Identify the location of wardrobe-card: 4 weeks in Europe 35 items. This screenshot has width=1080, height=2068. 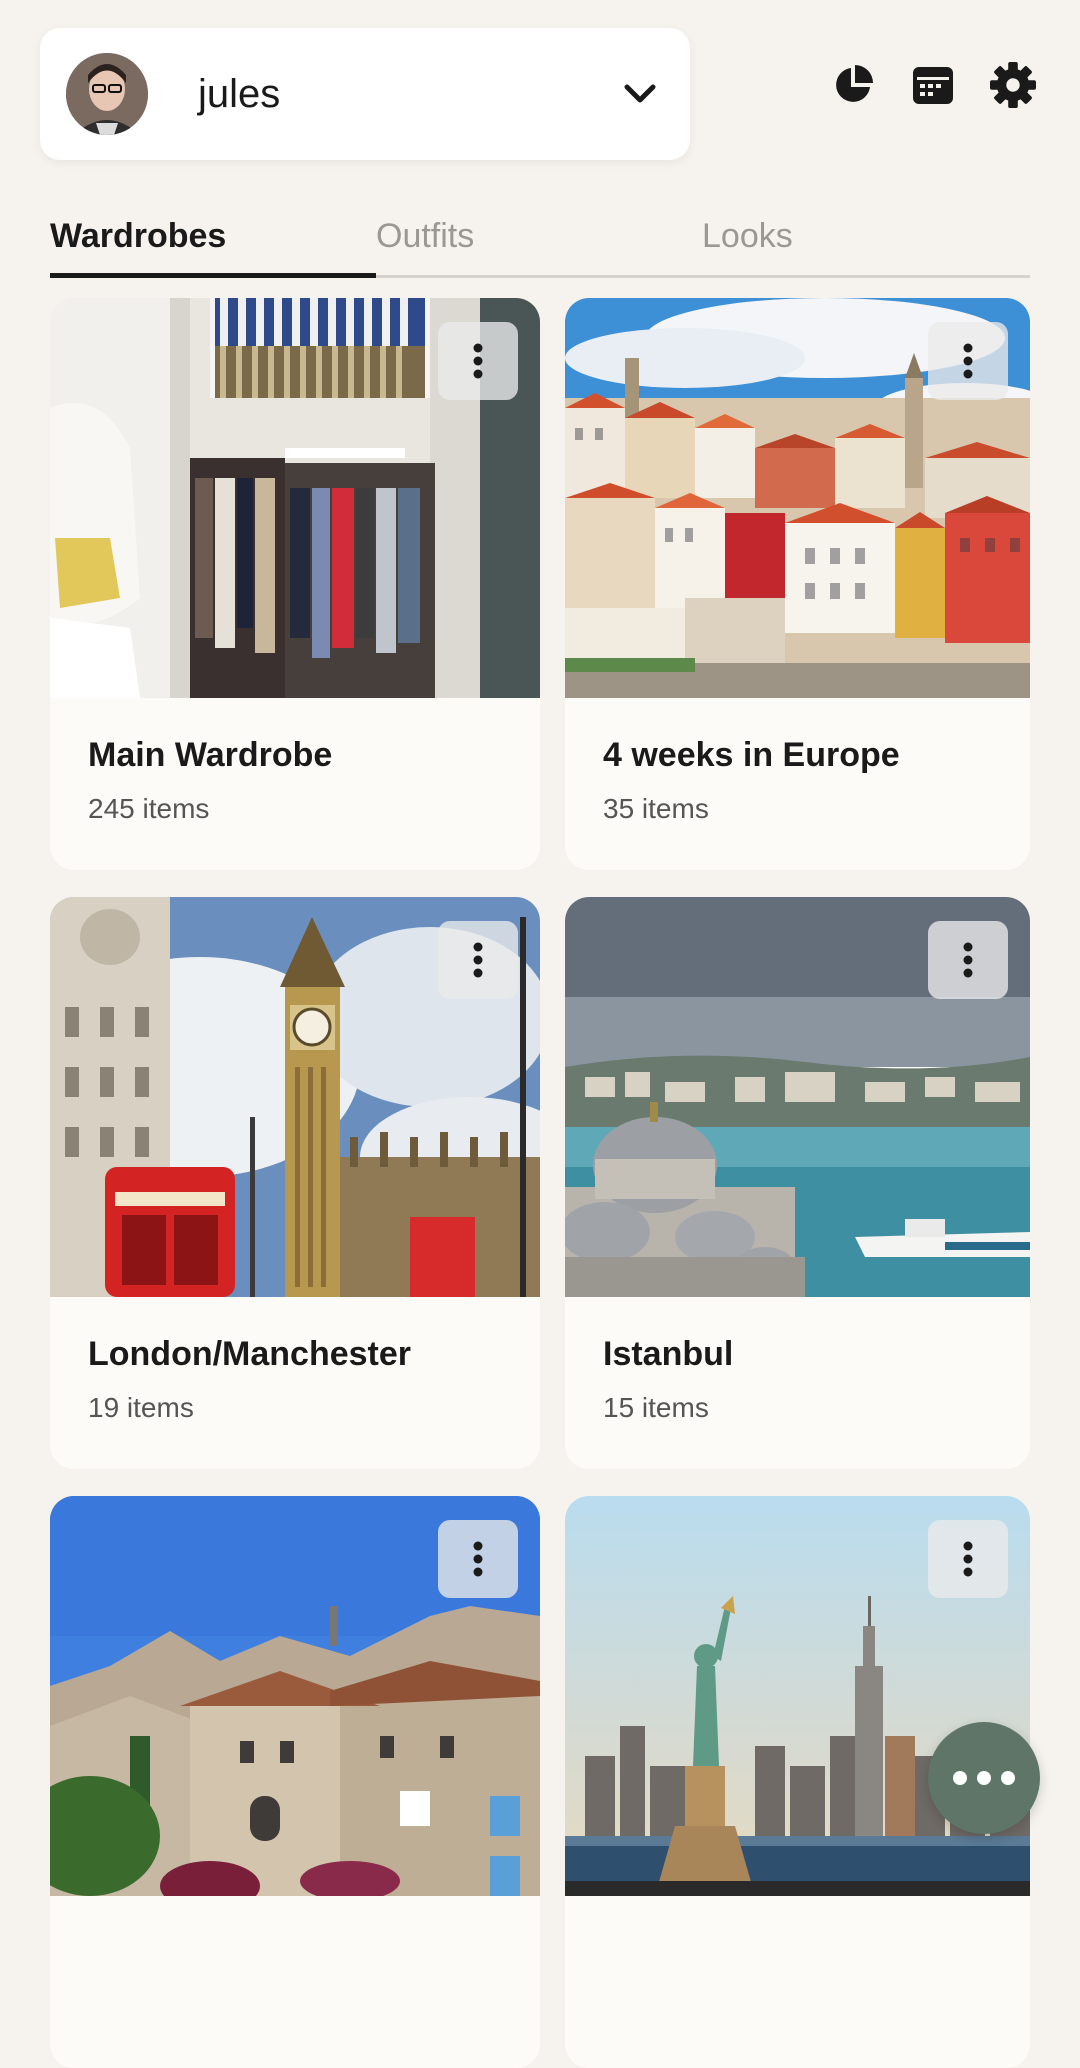
(797, 584).